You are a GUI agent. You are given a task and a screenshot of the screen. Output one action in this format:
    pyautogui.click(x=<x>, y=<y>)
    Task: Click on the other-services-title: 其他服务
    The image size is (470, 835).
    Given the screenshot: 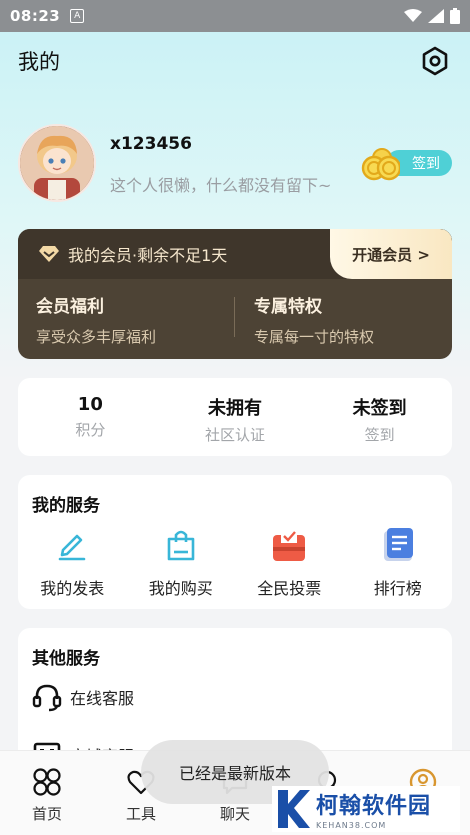 What is the action you would take?
    pyautogui.click(x=66, y=659)
    